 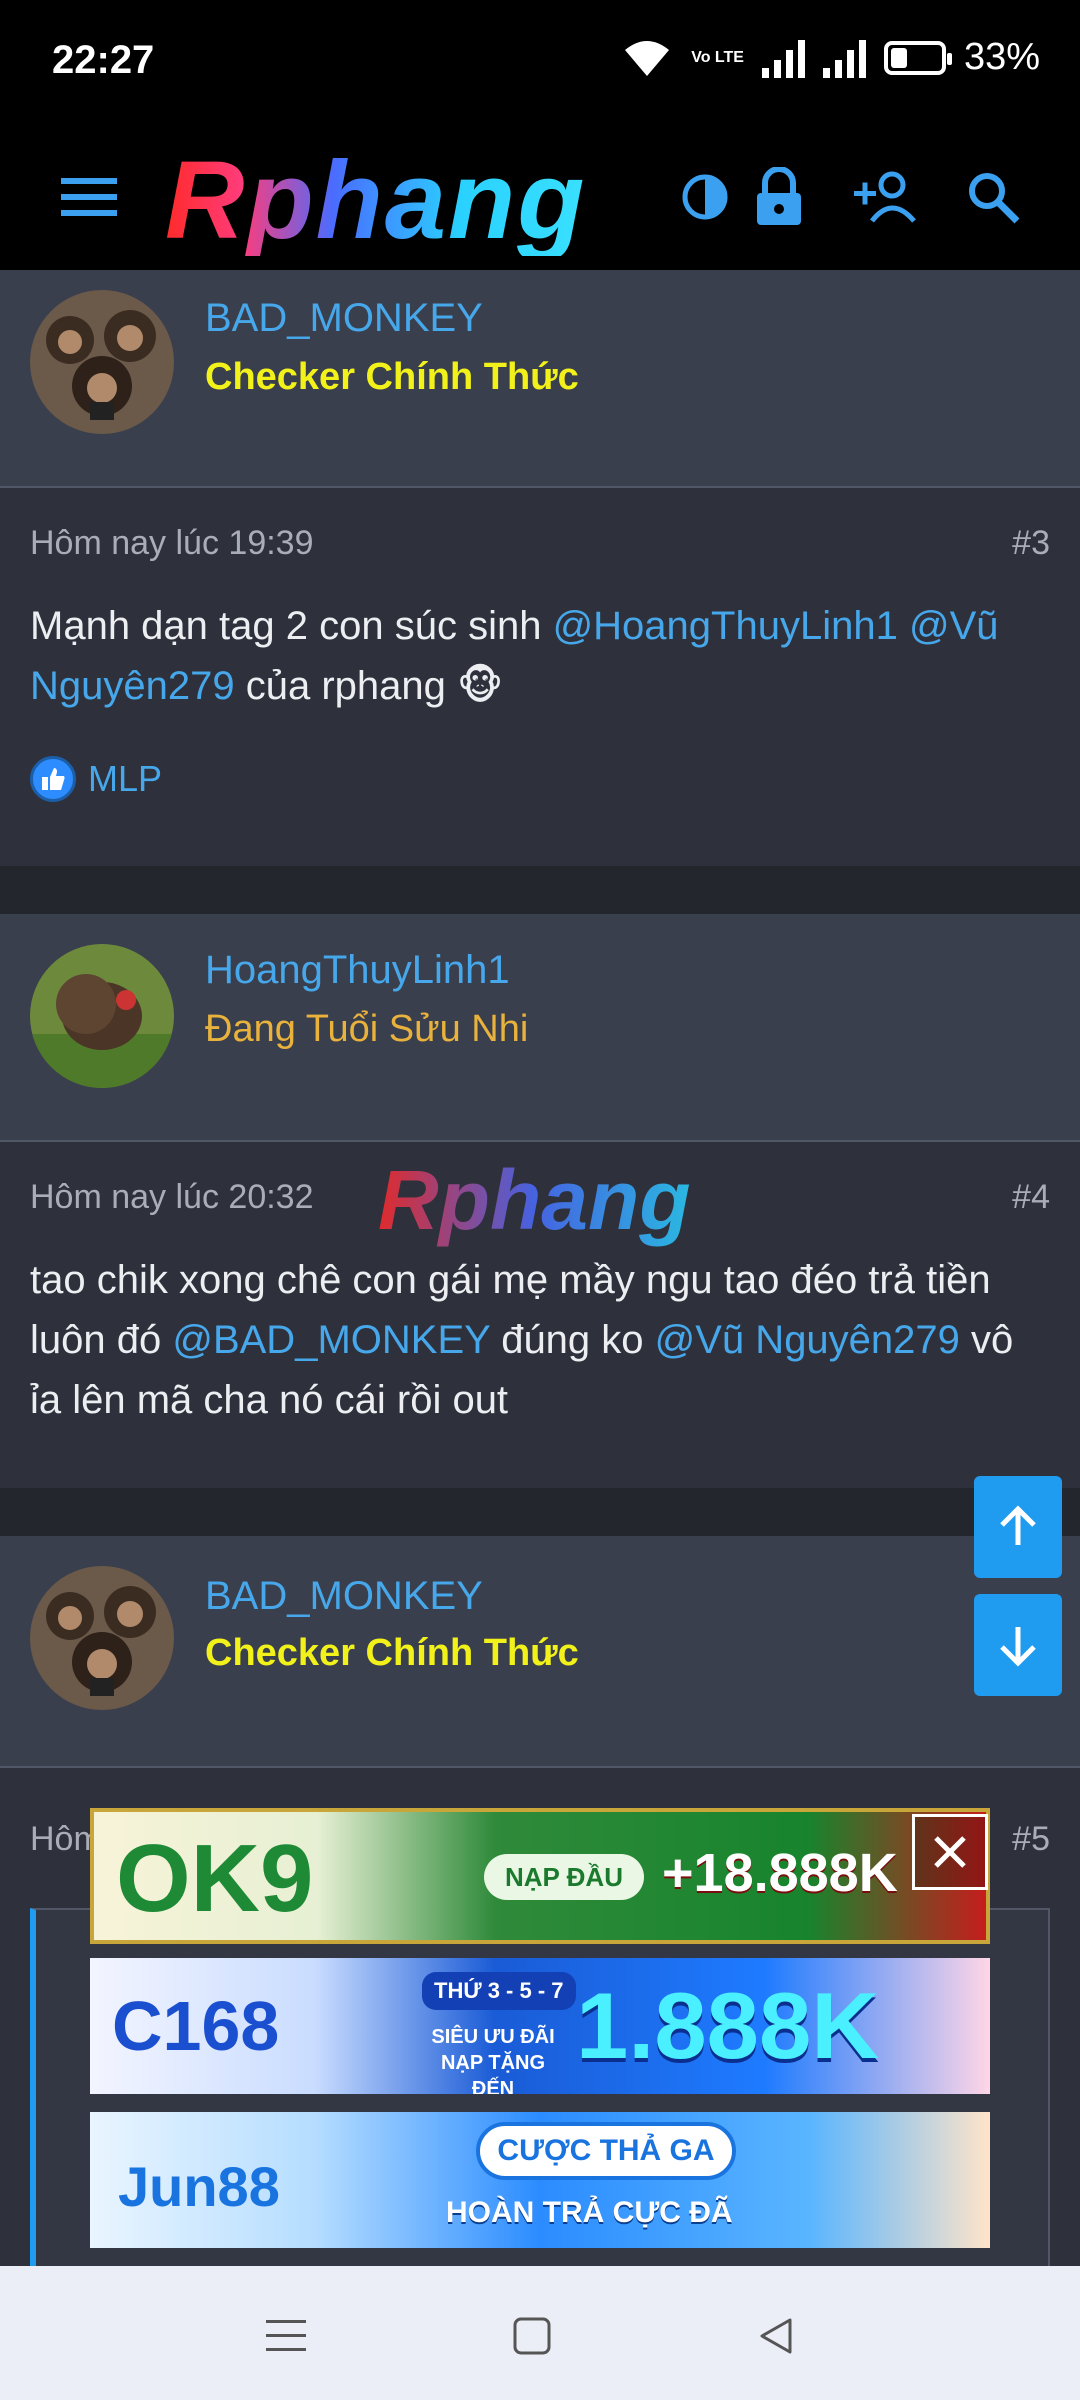 I want to click on ad-banner-ok9: OK9 NẠP ĐẦU +18.888K, so click(x=540, y=1876).